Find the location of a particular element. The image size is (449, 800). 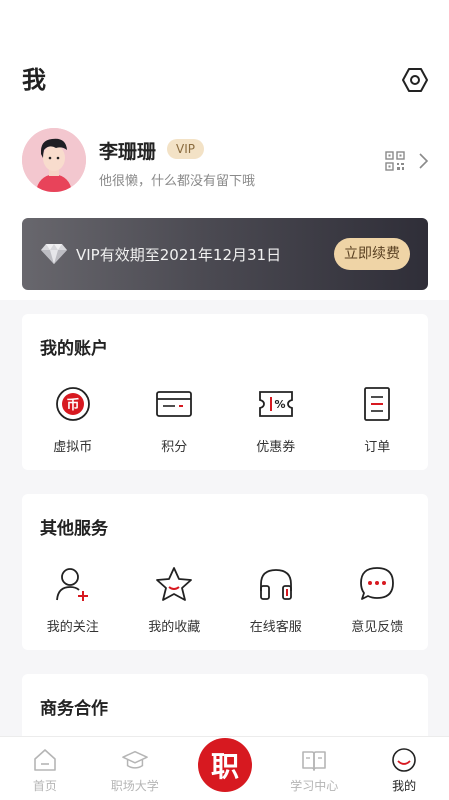

header: 我 is located at coordinates (225, 80).